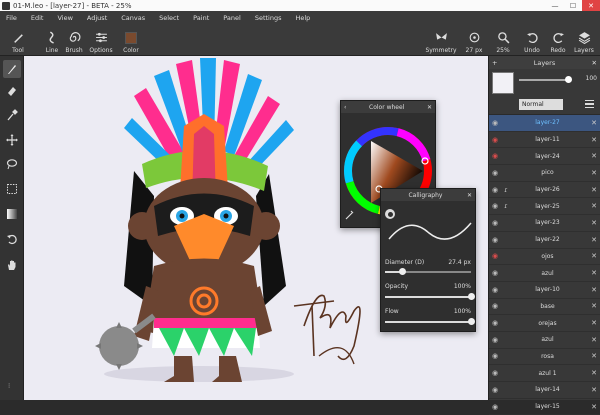 This screenshot has height=415, width=600. Describe the element at coordinates (65, 18) in the screenshot. I see `menu-view: View` at that location.